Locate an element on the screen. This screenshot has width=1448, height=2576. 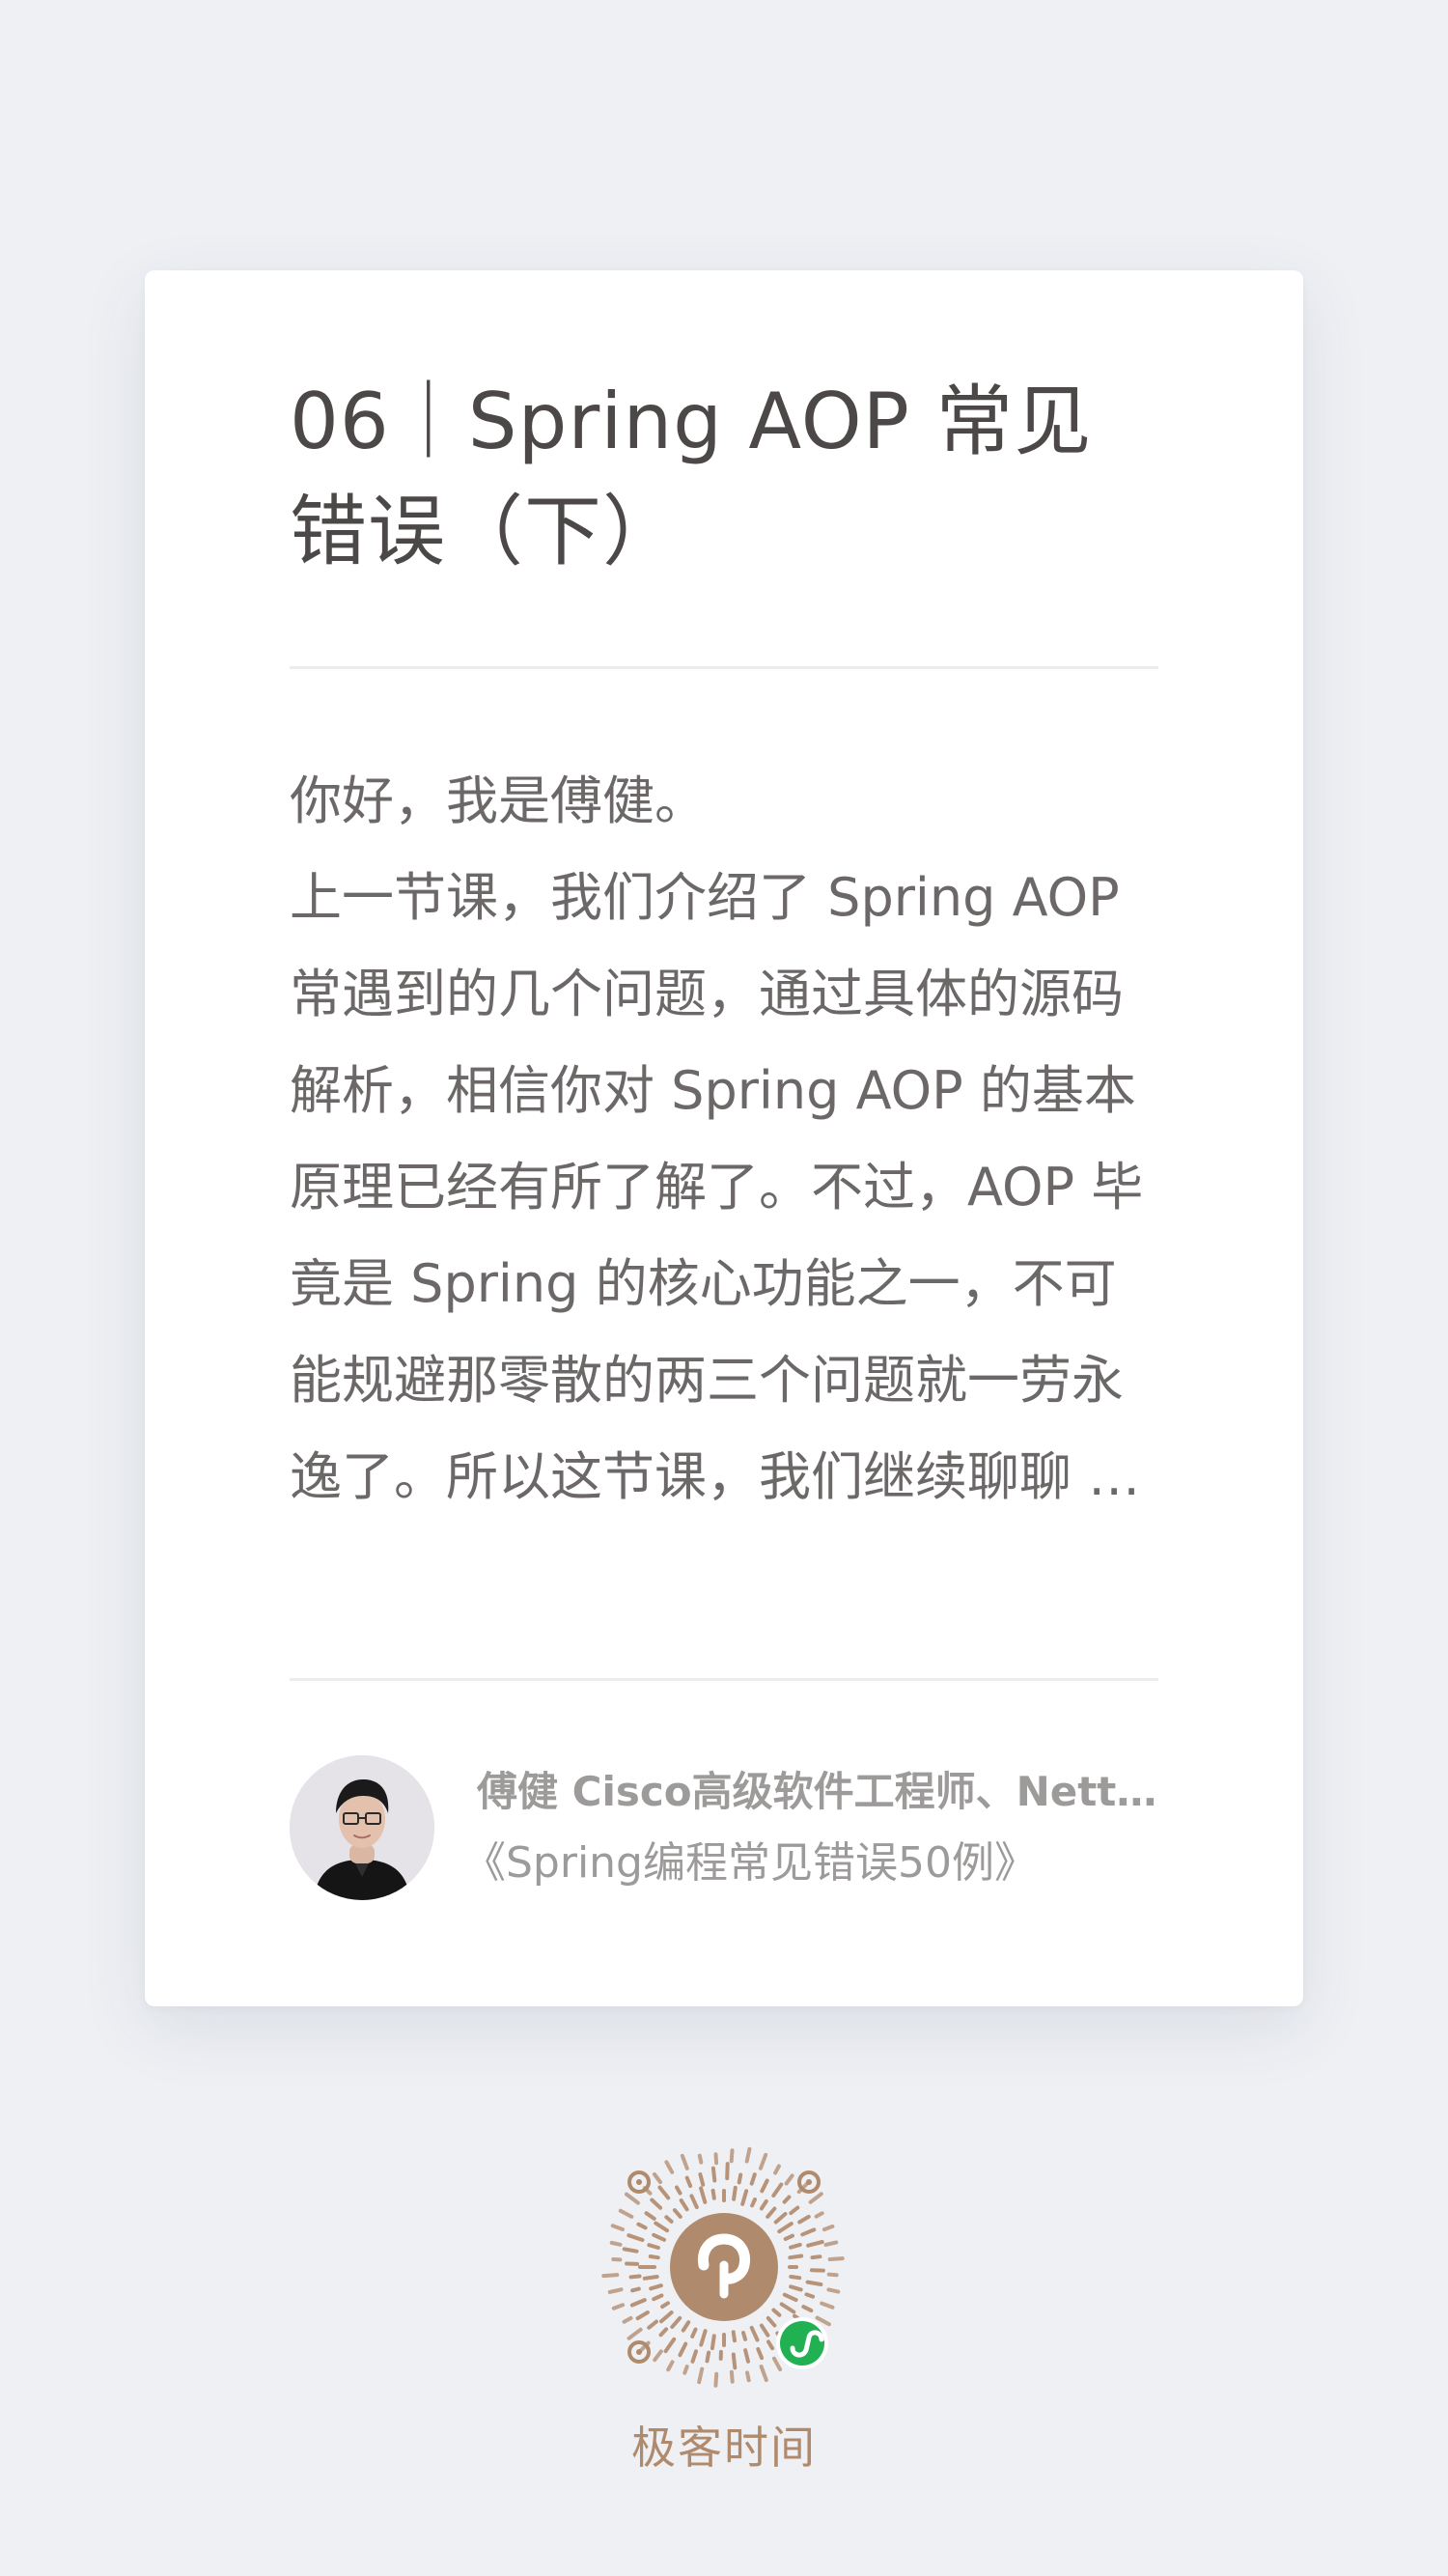
author-name-title: 傅健 Cisco高级软件工程师、Netty源码贡献者 is located at coordinates (818, 1792).